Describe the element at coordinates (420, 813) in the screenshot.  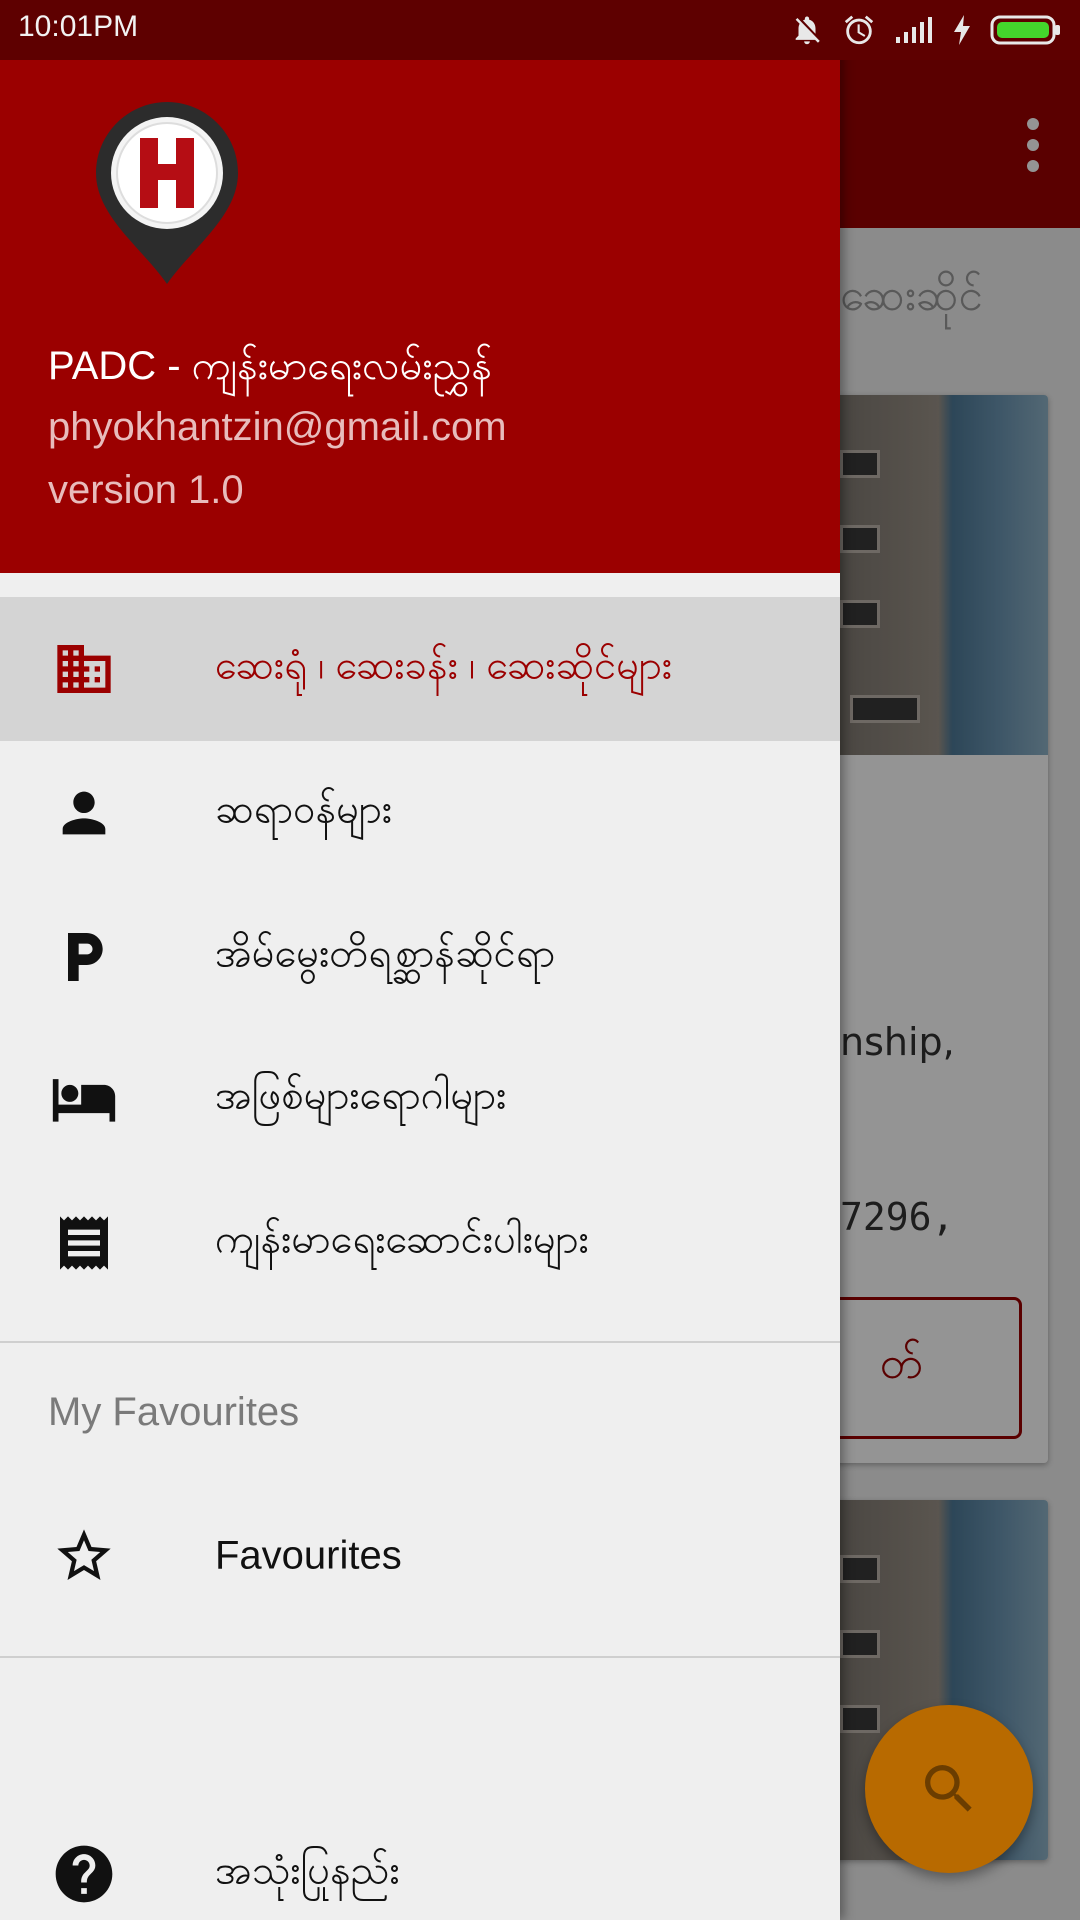
I see `nav-item-doctors: ဆရာဝန်များ` at that location.